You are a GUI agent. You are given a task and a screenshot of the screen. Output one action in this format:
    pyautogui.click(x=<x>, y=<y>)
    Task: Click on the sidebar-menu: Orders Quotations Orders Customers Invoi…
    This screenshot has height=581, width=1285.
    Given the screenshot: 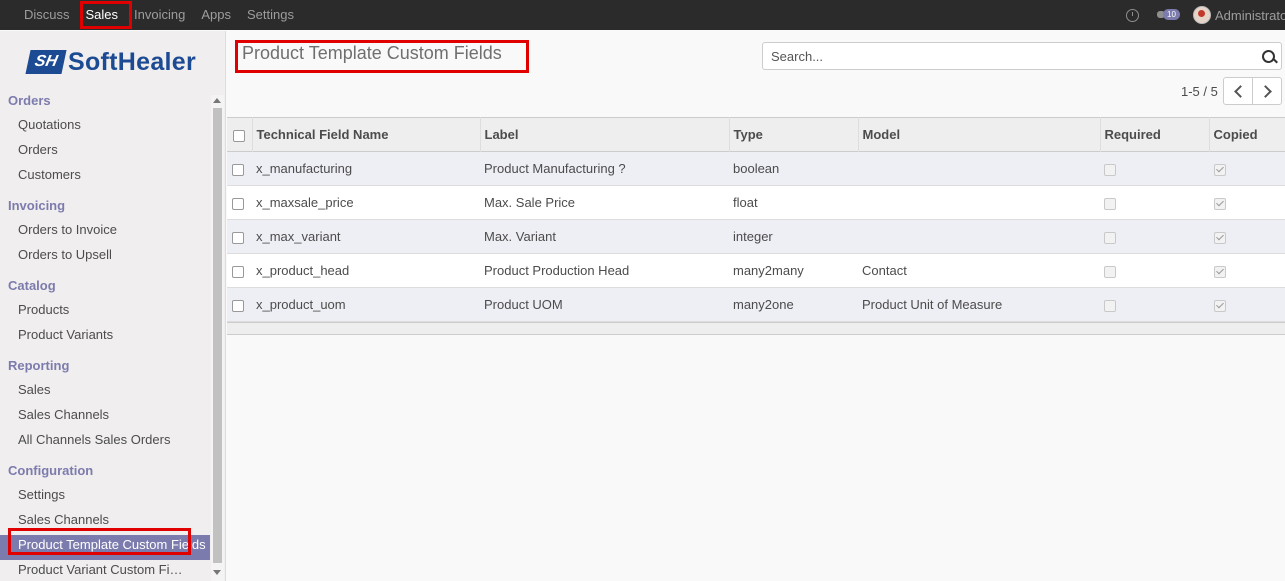 What is the action you would take?
    pyautogui.click(x=105, y=335)
    